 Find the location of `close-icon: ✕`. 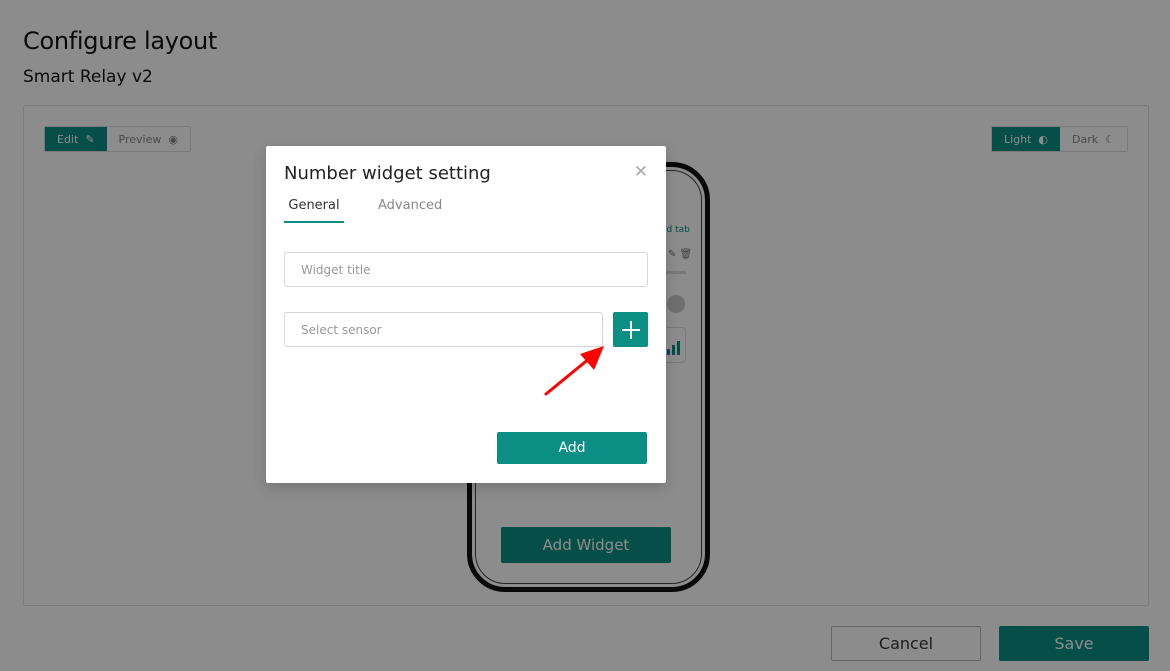

close-icon: ✕ is located at coordinates (641, 172).